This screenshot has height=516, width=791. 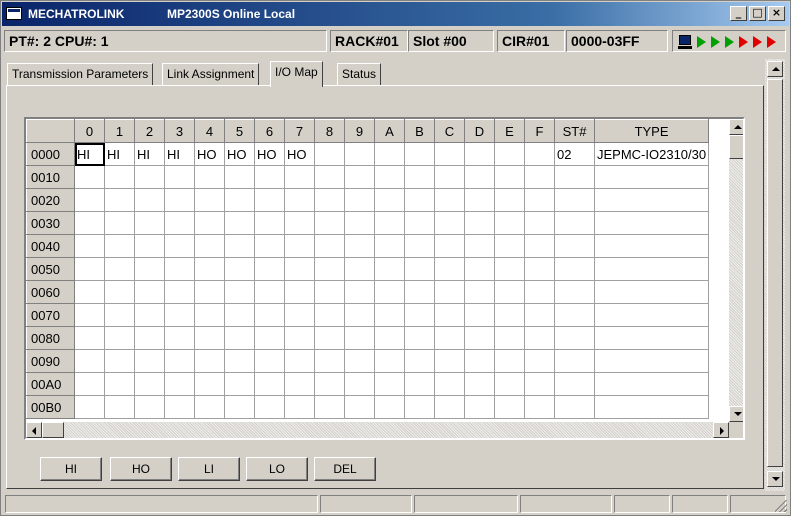 What do you see at coordinates (211, 74) in the screenshot?
I see `tab-link-assignment: Link Assignment` at bounding box center [211, 74].